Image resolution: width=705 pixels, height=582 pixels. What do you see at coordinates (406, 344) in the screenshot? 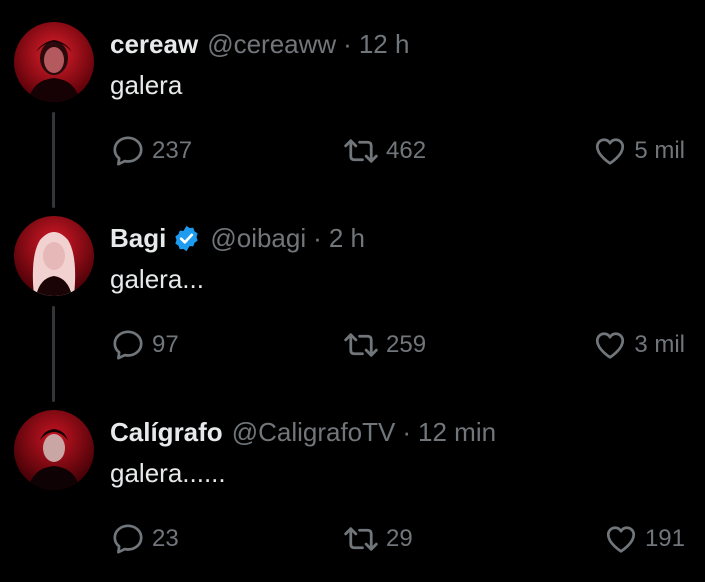
I see `retweet-count: 259` at bounding box center [406, 344].